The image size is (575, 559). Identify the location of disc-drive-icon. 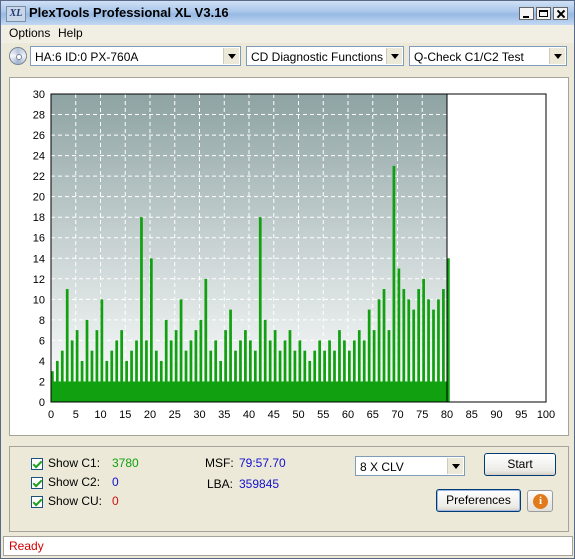
(18, 56).